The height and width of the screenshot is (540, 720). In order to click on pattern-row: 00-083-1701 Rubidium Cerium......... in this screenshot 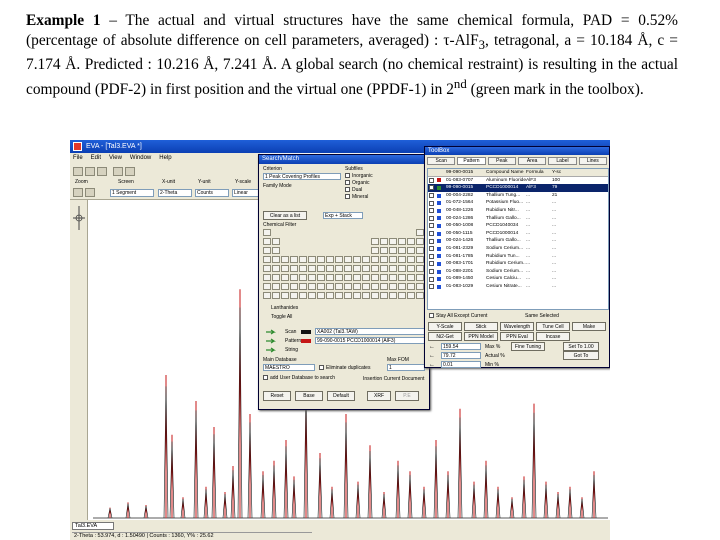, I will do `click(518, 264)`.